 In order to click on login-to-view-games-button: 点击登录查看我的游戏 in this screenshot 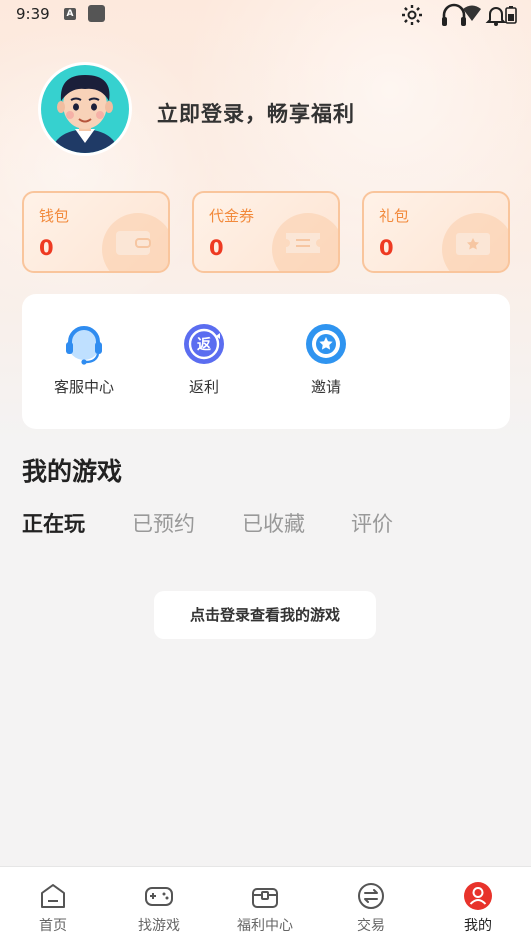, I will do `click(265, 615)`.